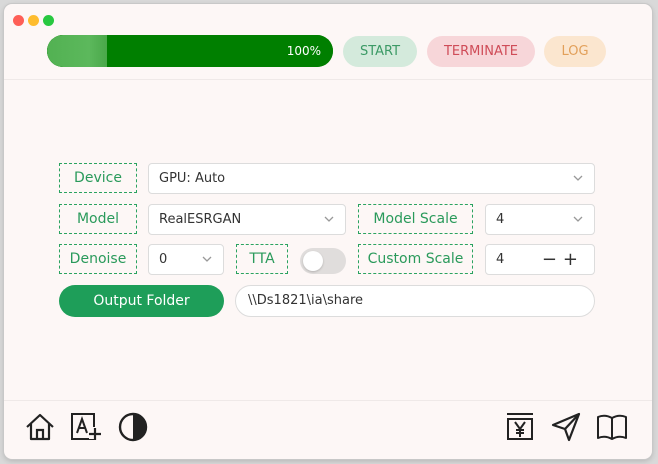  Describe the element at coordinates (415, 259) in the screenshot. I see `custom-scale-label: Custom Scale` at that location.